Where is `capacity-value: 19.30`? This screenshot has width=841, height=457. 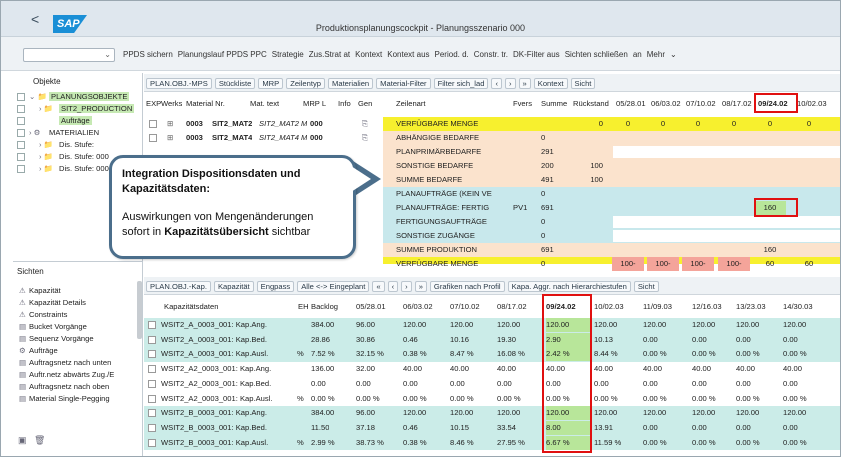
capacity-value: 19.30 is located at coordinates (506, 340).